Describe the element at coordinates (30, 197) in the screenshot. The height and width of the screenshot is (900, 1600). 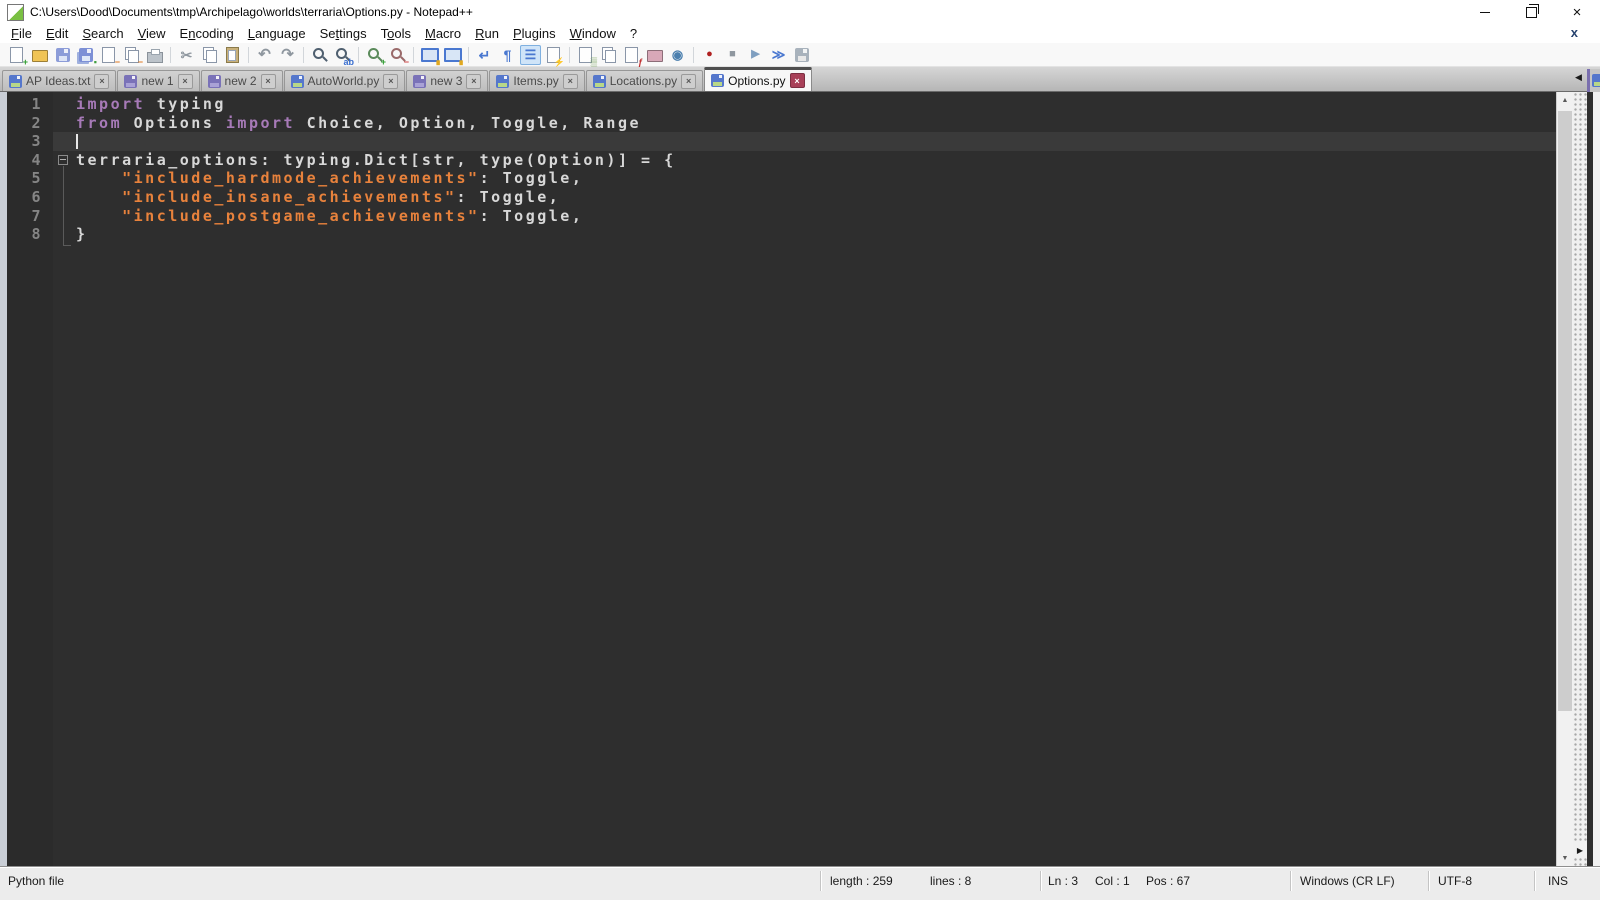
I see `line-number: 6` at that location.